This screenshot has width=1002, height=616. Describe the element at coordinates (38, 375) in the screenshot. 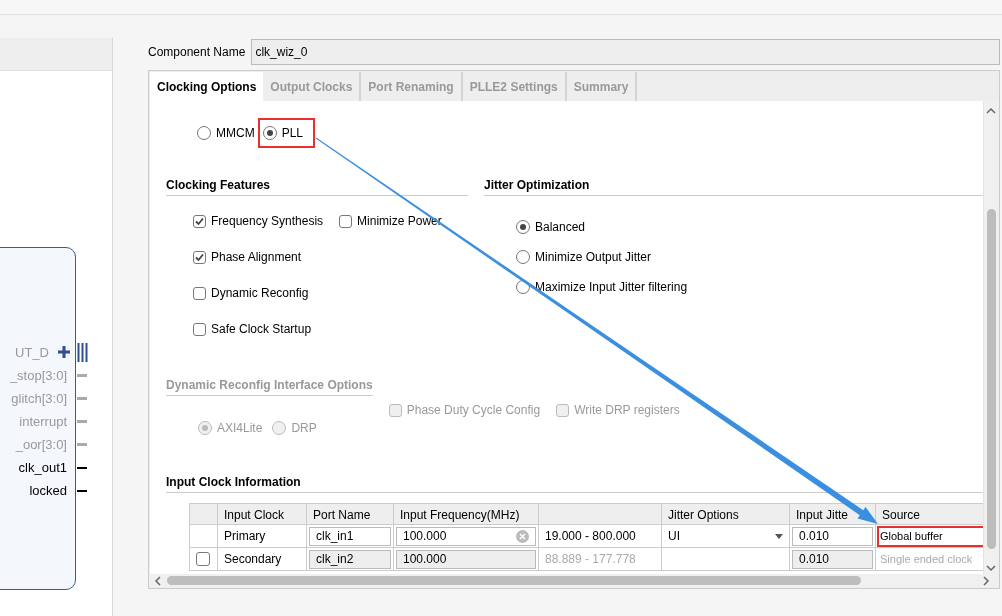

I see `pin-label: _stop[3:0]` at that location.